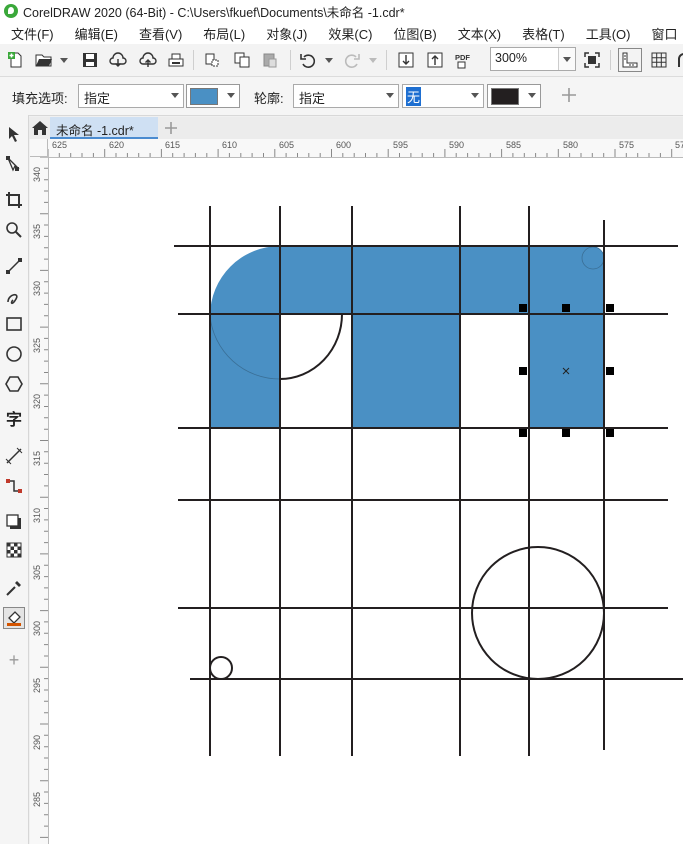  Describe the element at coordinates (659, 60) in the screenshot. I see `show-grid-button` at that location.